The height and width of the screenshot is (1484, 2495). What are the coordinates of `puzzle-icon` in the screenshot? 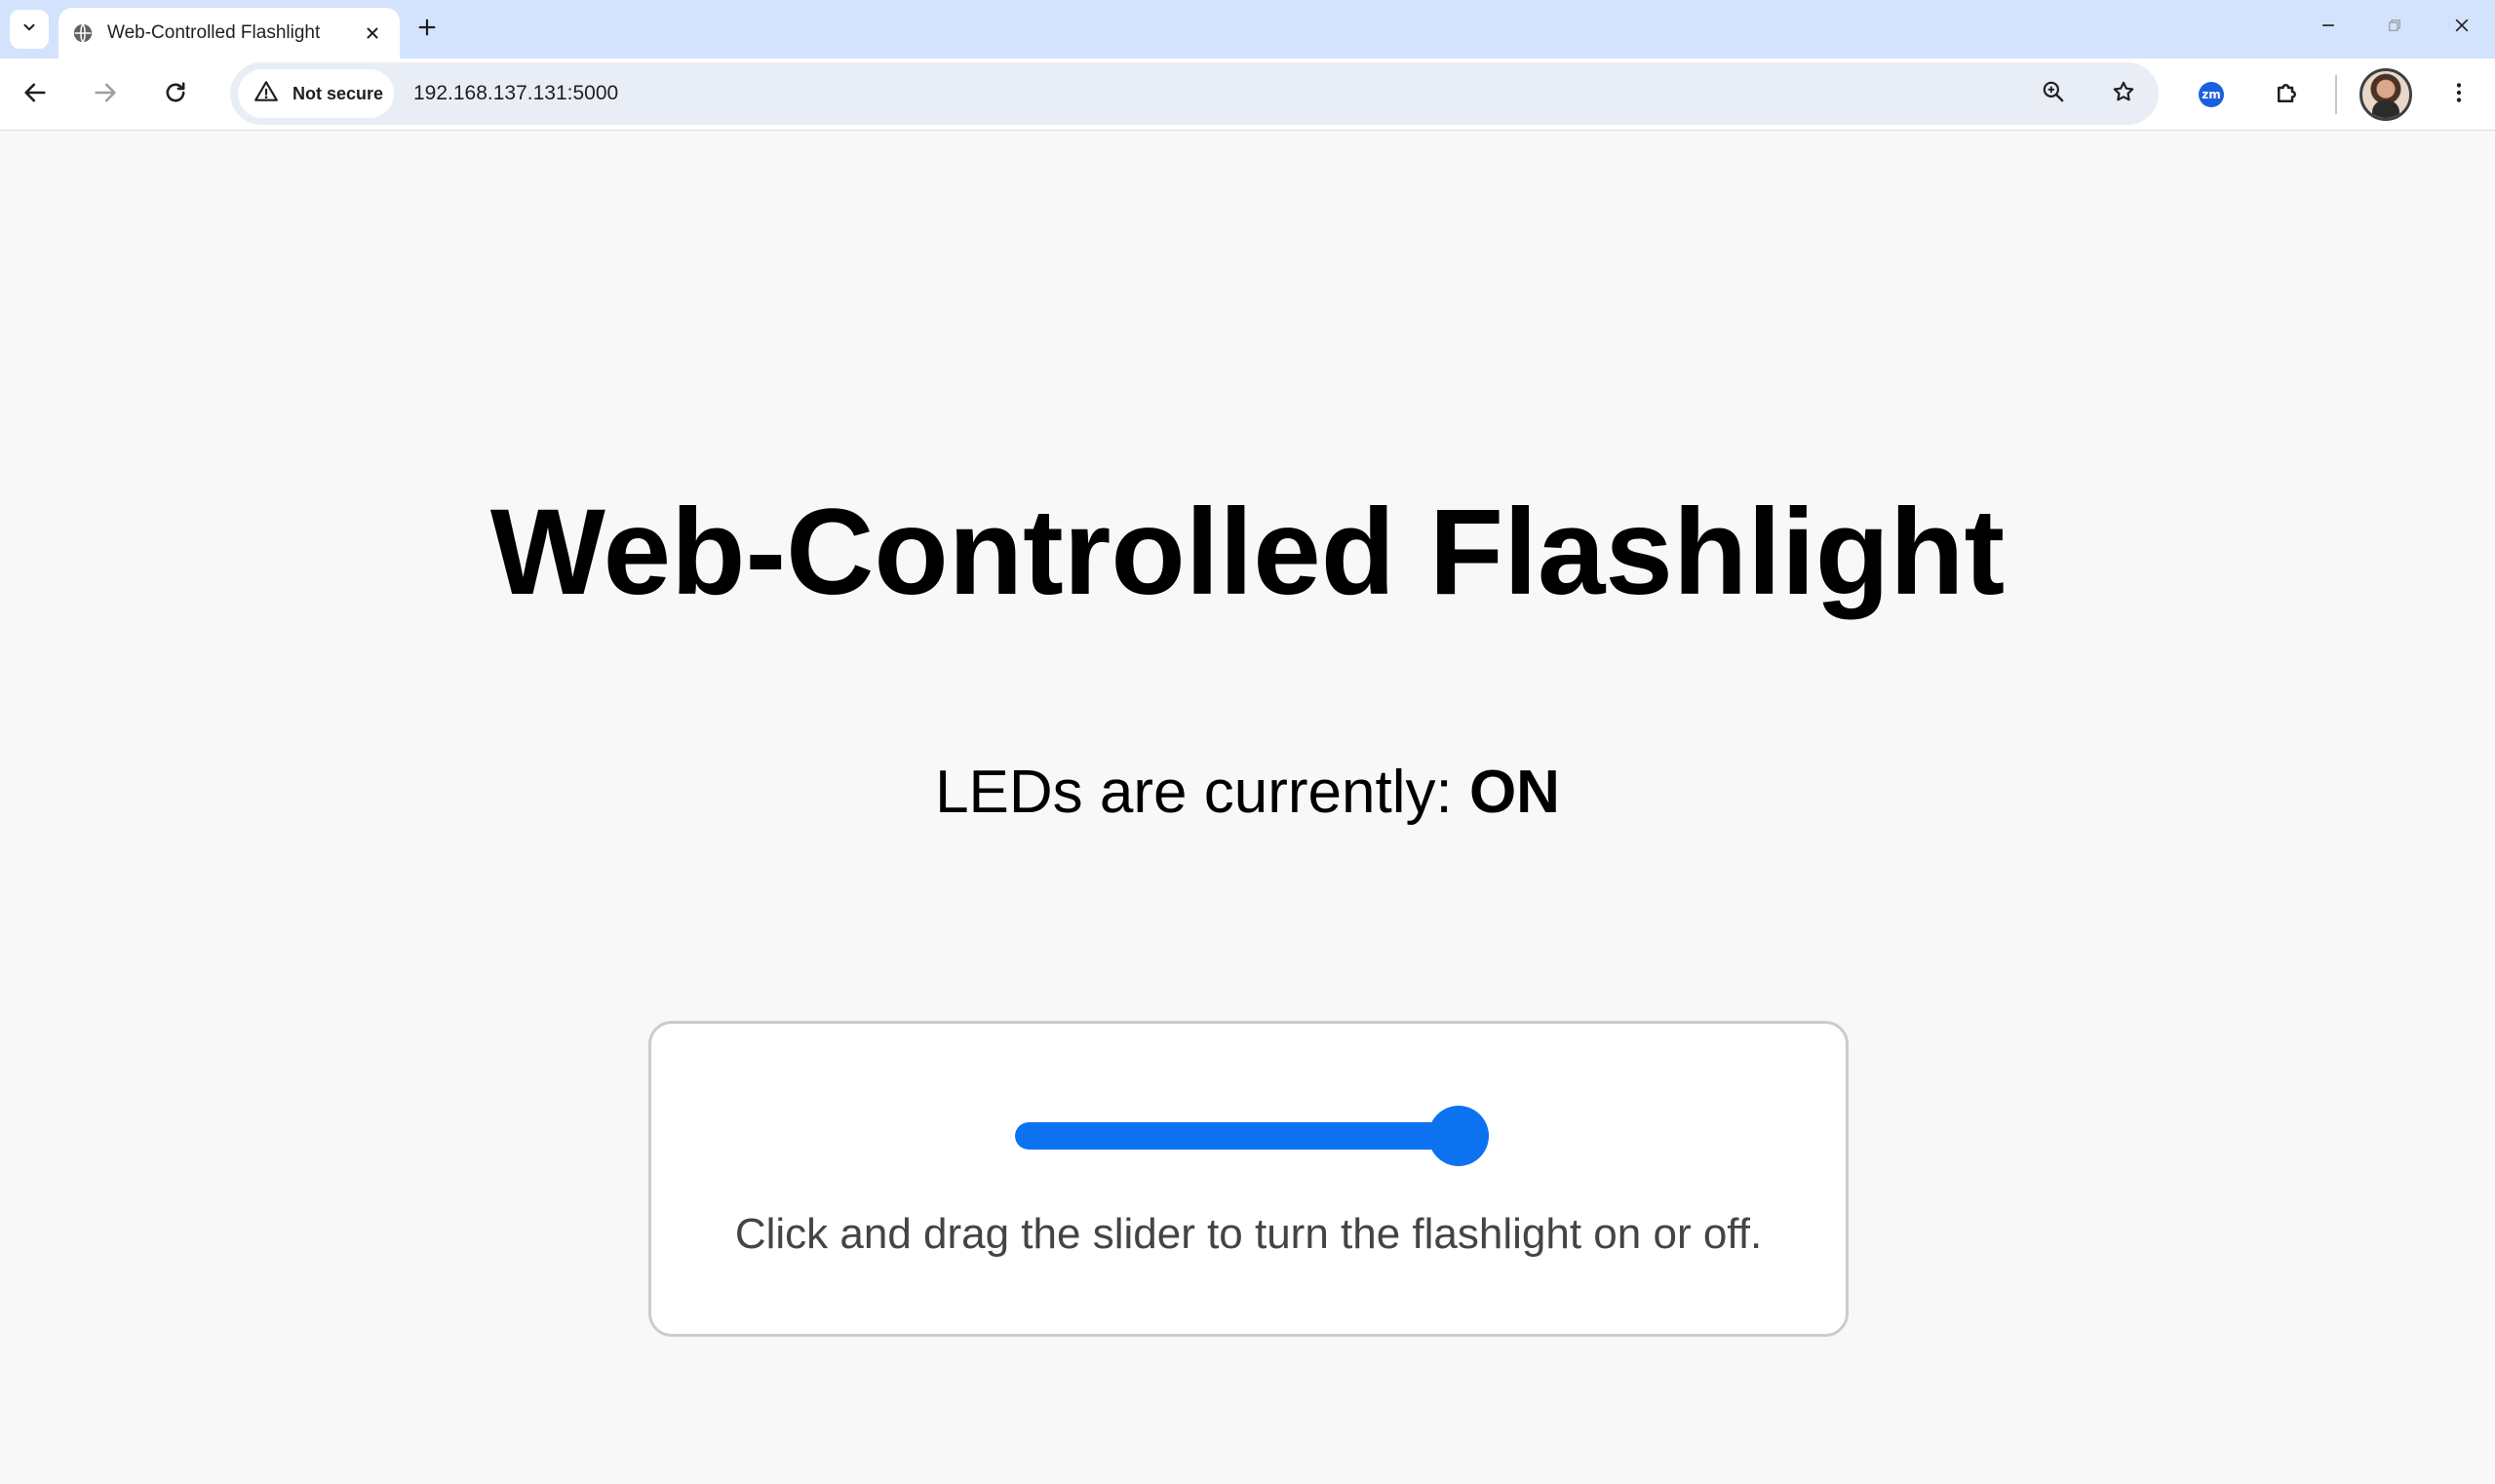 It's located at (2287, 95).